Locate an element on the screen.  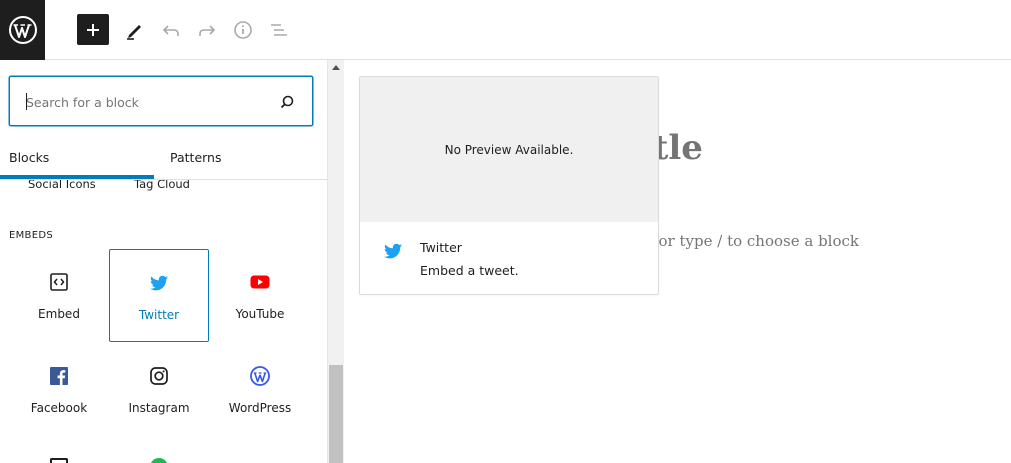
wordpress-icon is located at coordinates (260, 376).